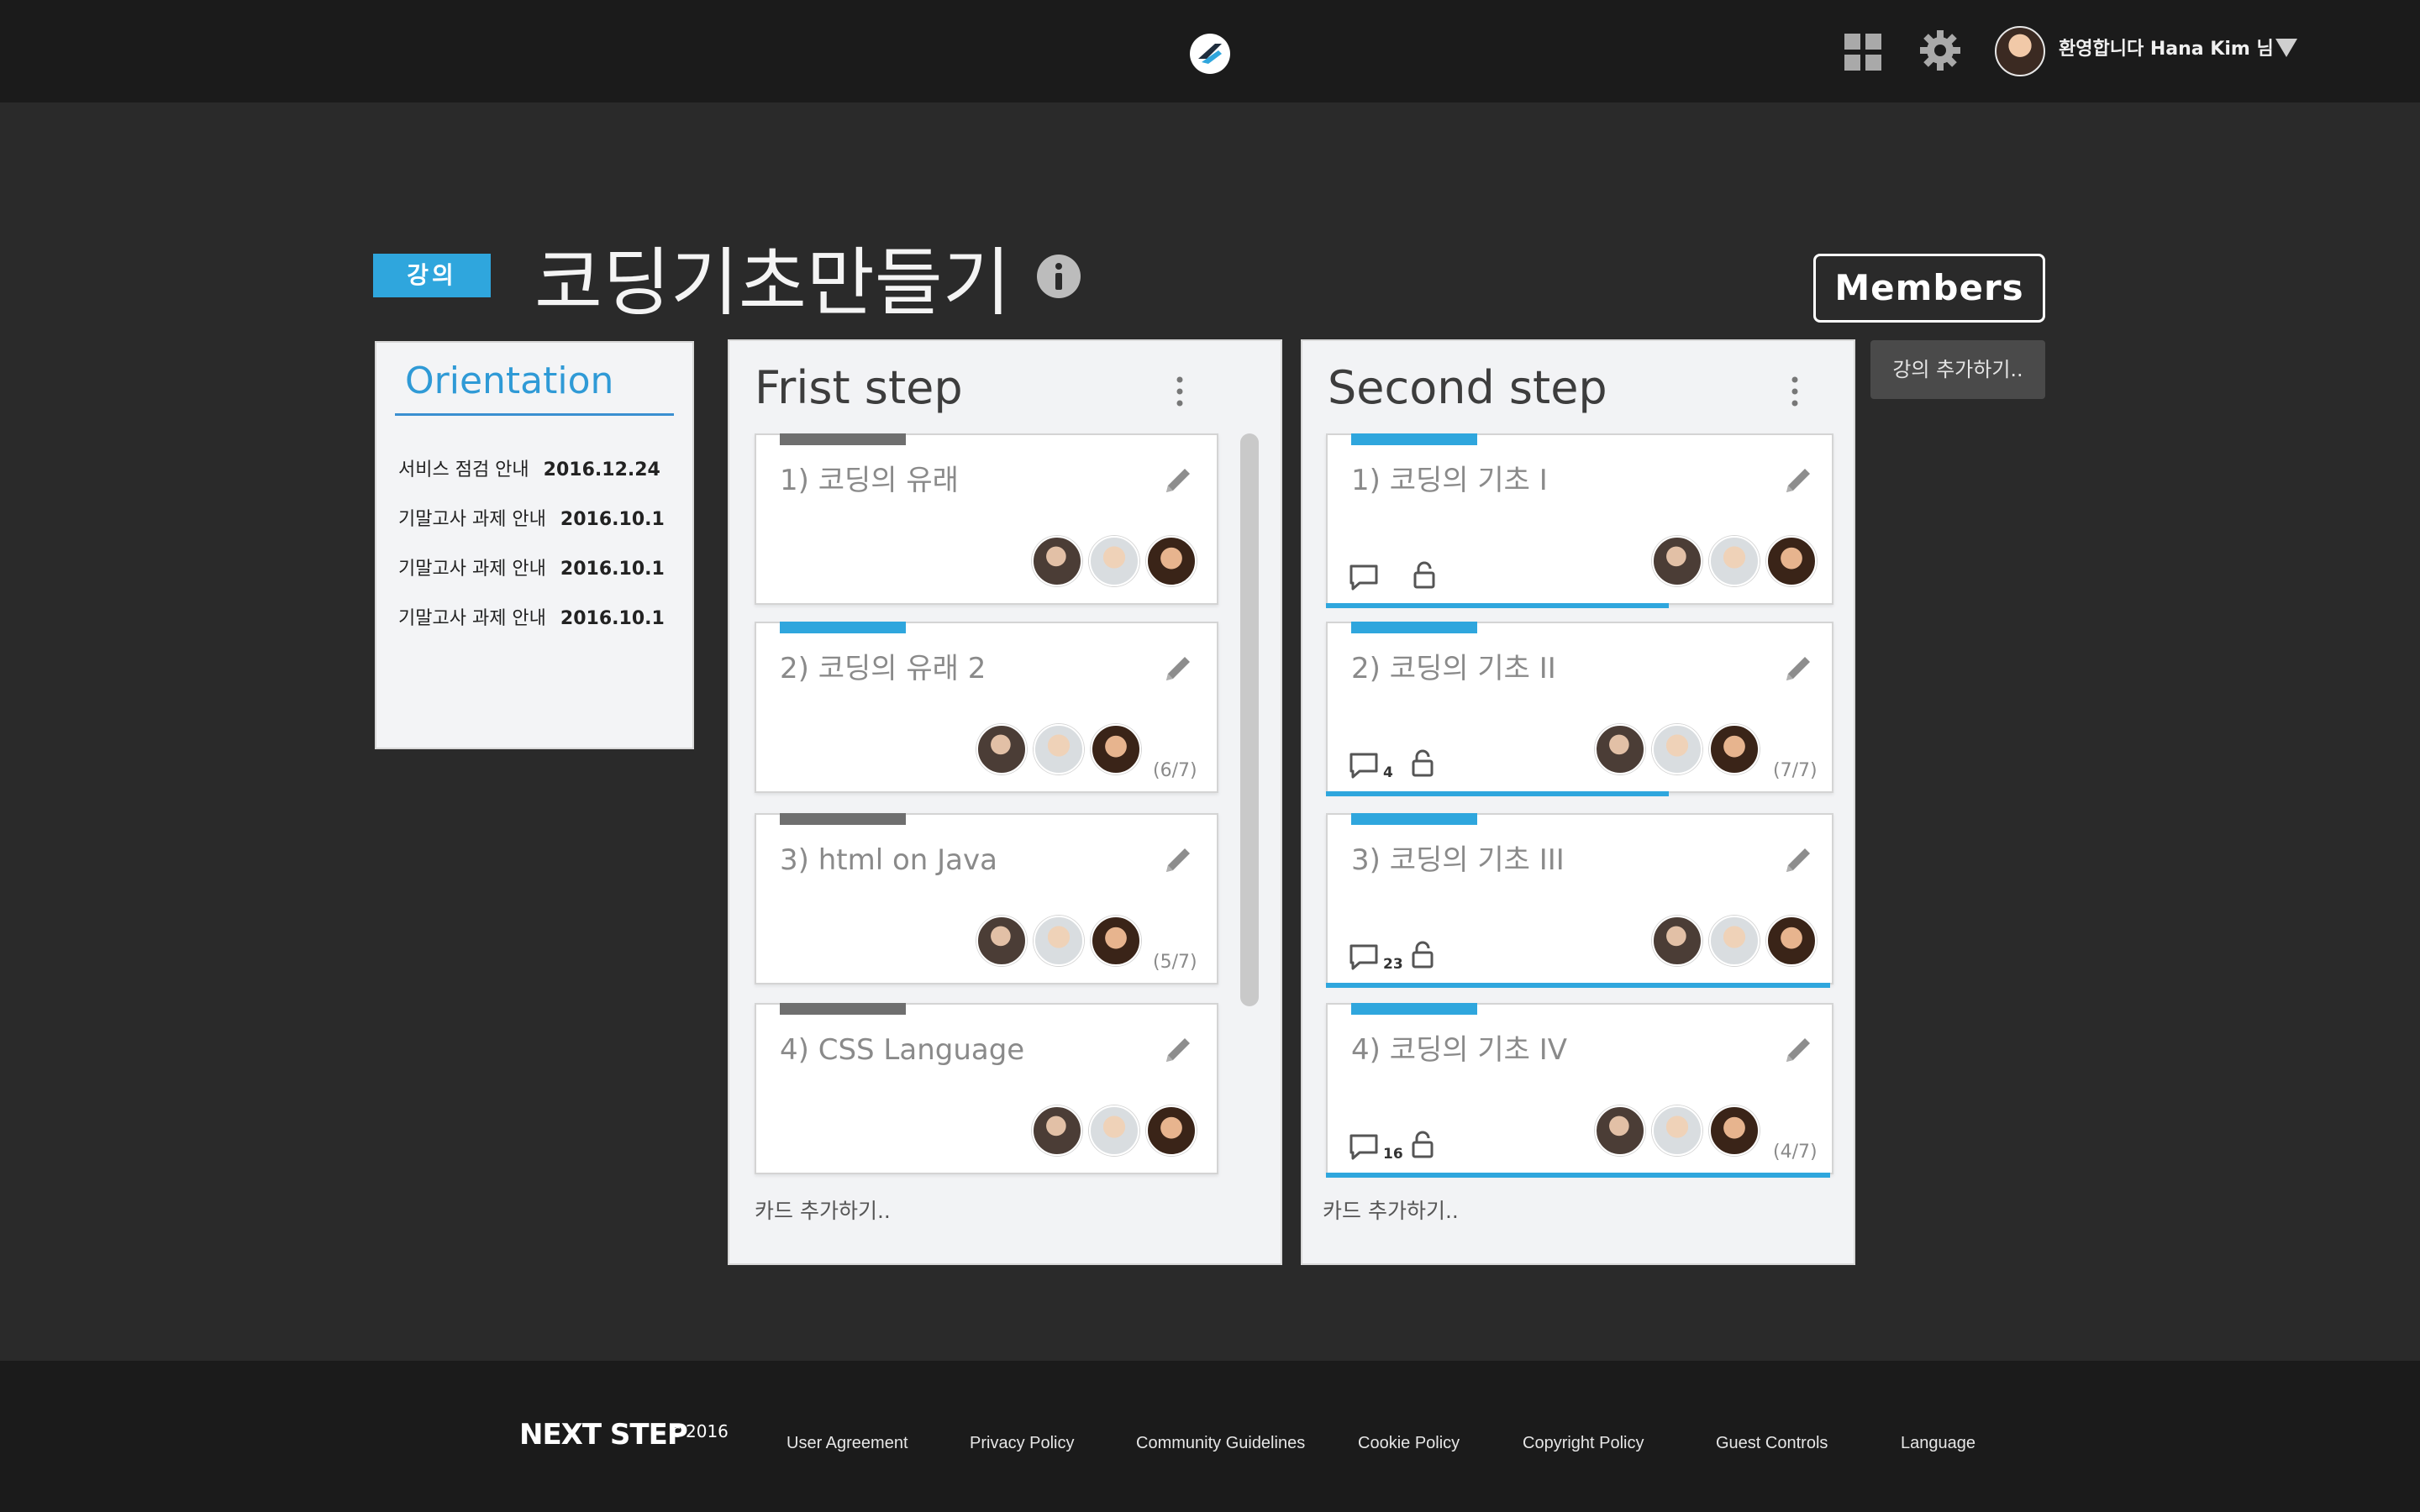 The height and width of the screenshot is (1512, 2420). I want to click on card: 1) 코딩의 기초 I, so click(1579, 520).